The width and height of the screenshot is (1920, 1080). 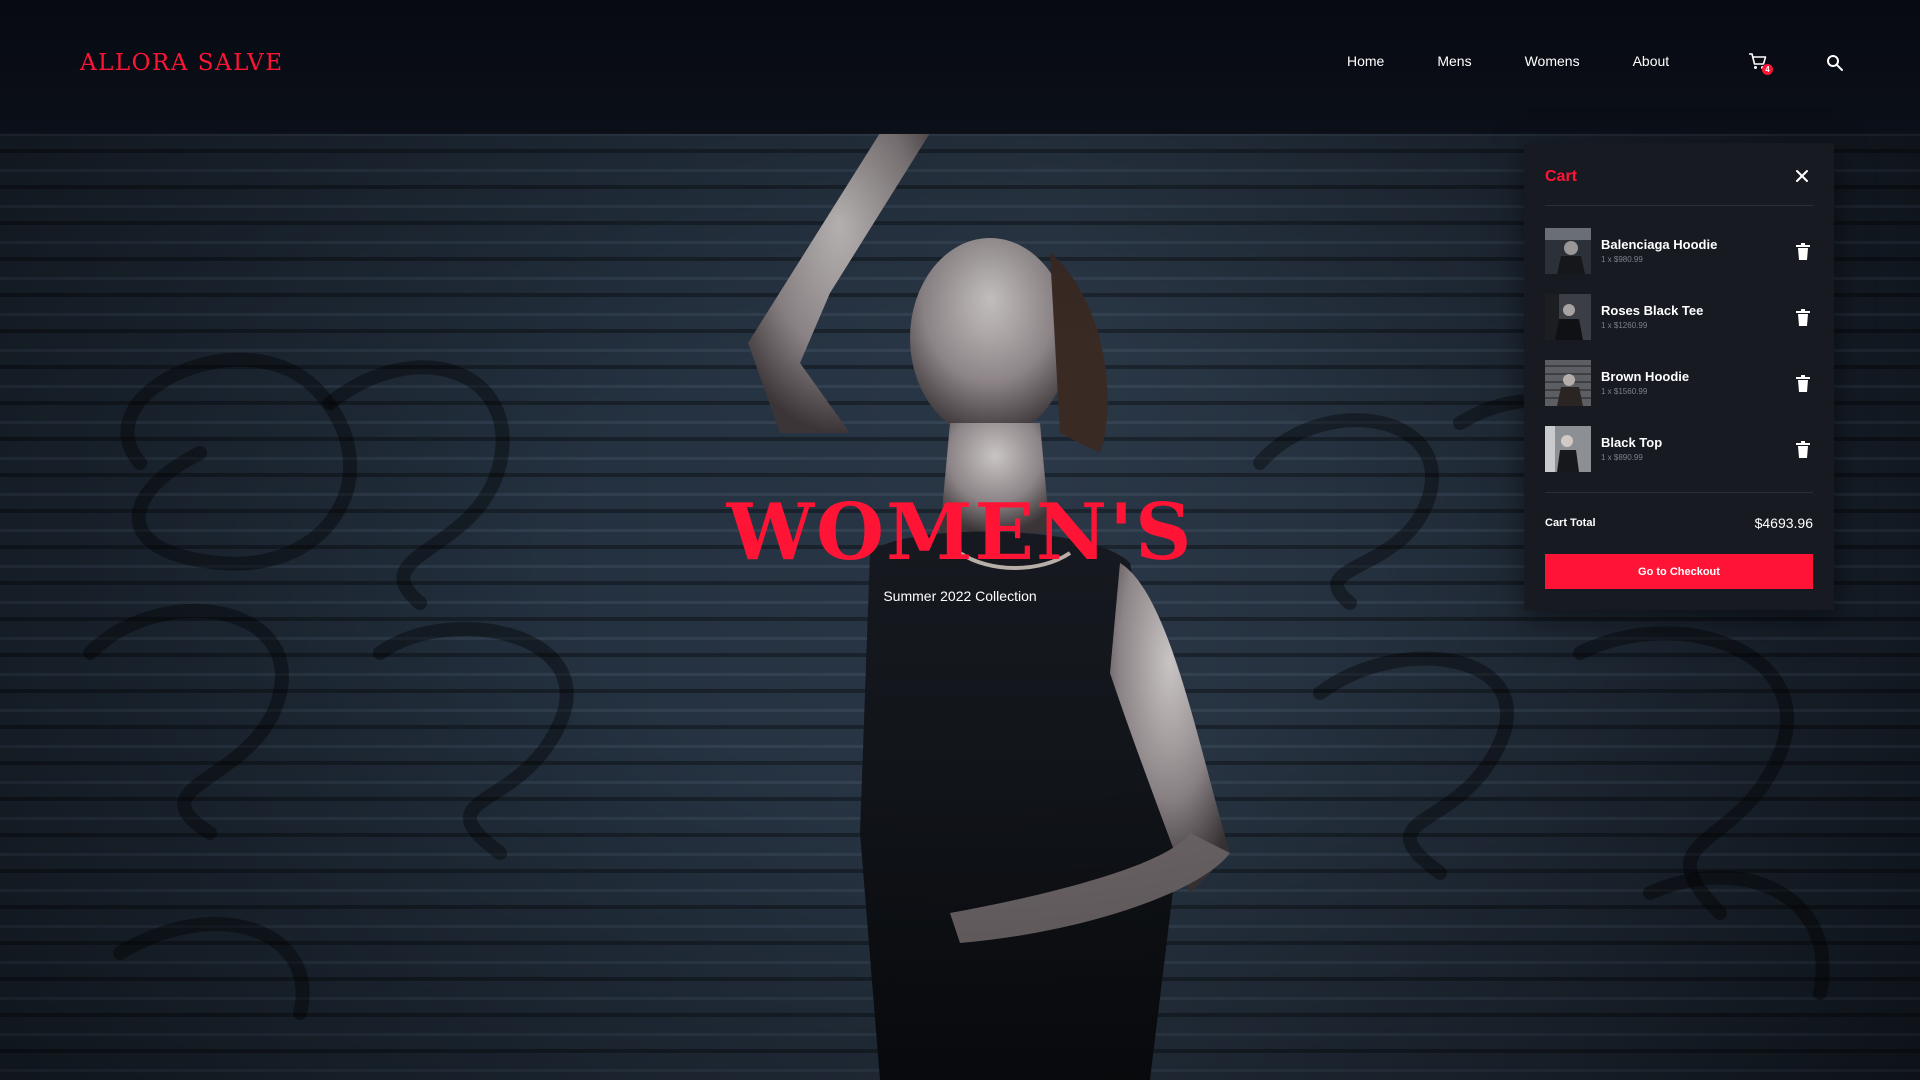 What do you see at coordinates (1679, 459) in the screenshot?
I see `cart-item: Black Top 1 x $890.99` at bounding box center [1679, 459].